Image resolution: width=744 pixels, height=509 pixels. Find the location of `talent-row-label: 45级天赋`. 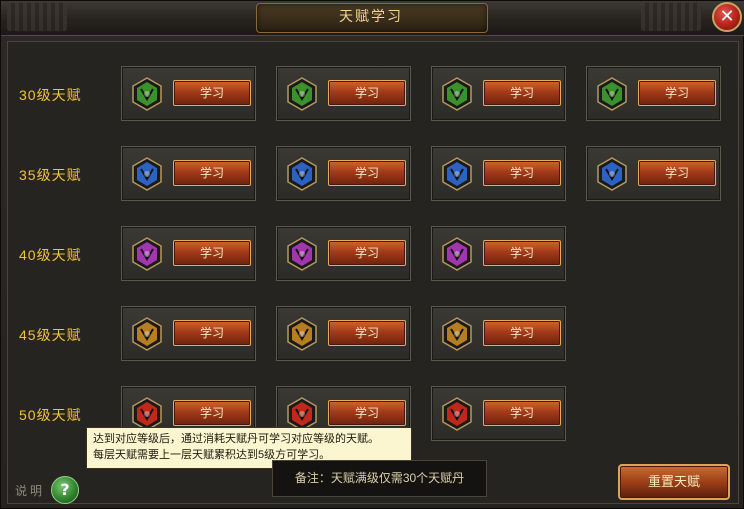

talent-row-label: 45级天赋 is located at coordinates (50, 335).